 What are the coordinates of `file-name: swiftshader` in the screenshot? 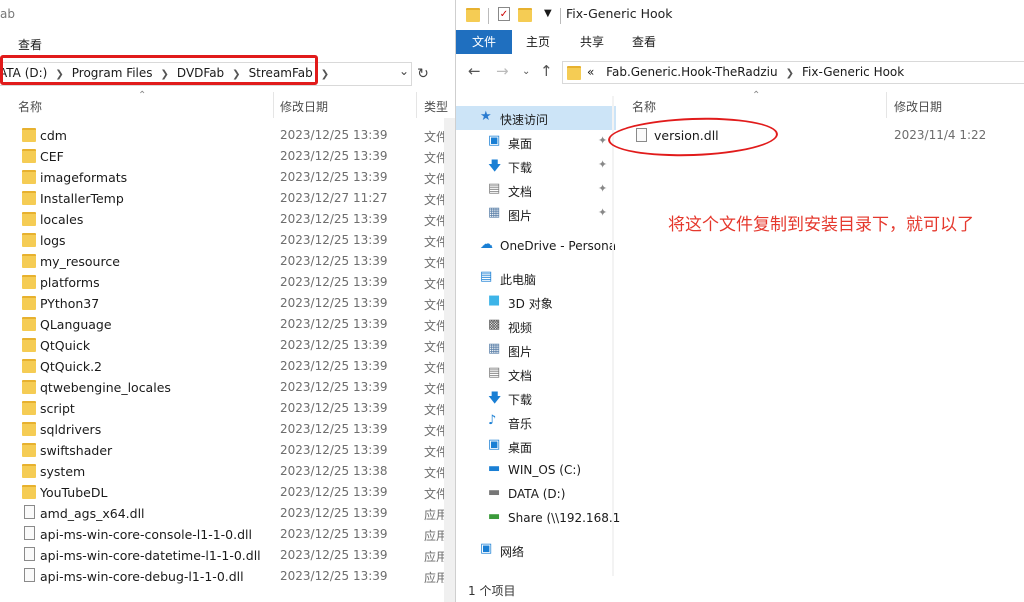 It's located at (76, 450).